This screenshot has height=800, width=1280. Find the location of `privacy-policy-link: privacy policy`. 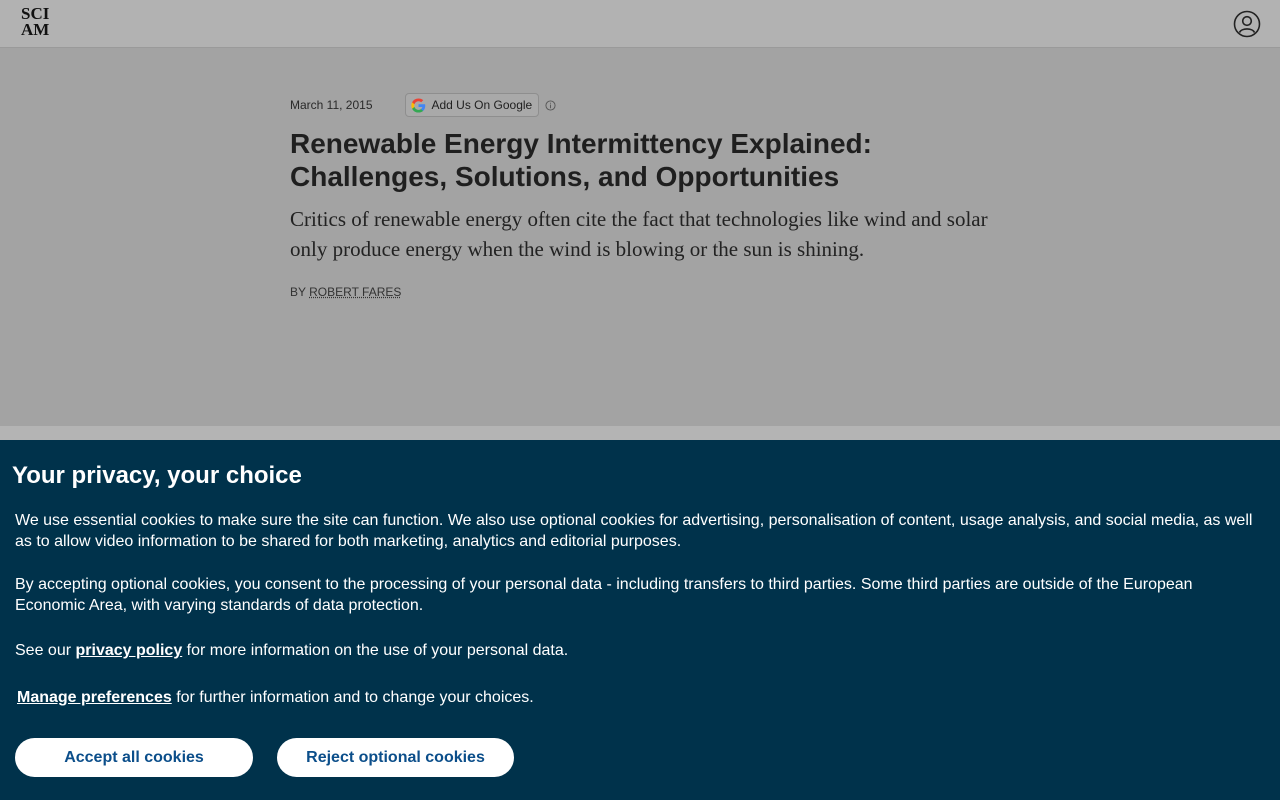

privacy-policy-link: privacy policy is located at coordinates (129, 650).